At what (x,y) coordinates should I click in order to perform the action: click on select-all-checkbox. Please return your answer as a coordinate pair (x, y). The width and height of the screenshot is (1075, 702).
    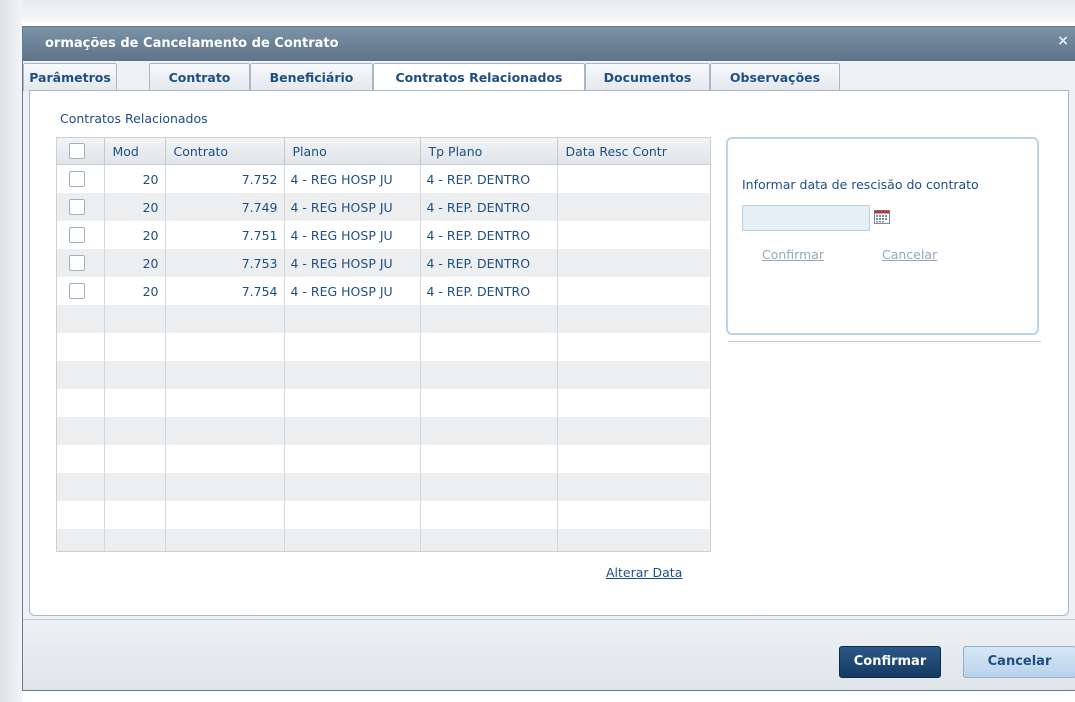
    Looking at the image, I should click on (77, 151).